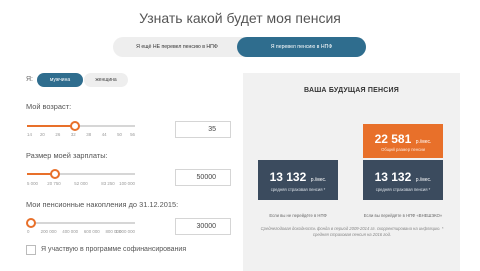  I want to click on tab-not-transferred: Я ещё НЕ перевел пенсию в НПФ, so click(177, 47).